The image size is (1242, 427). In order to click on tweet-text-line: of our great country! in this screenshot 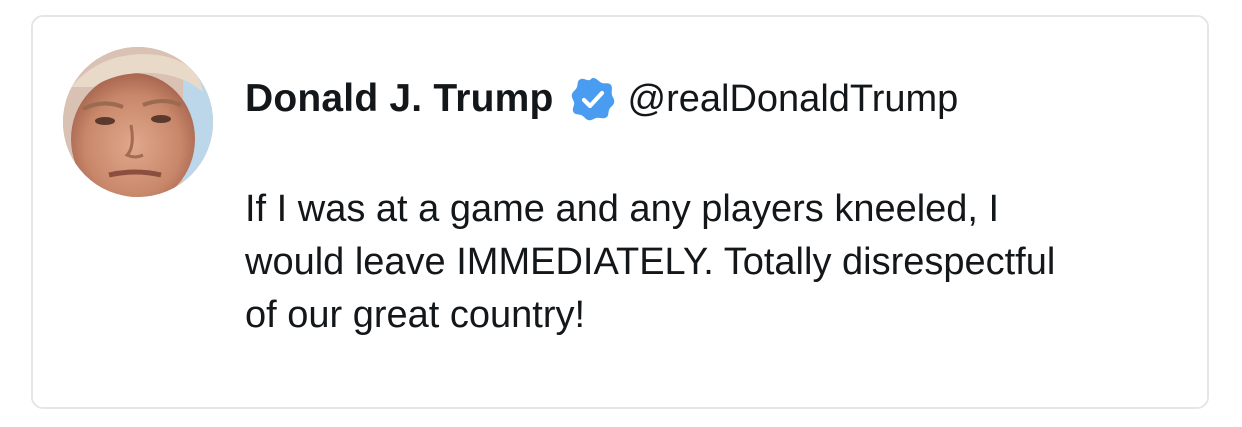, I will do `click(415, 315)`.